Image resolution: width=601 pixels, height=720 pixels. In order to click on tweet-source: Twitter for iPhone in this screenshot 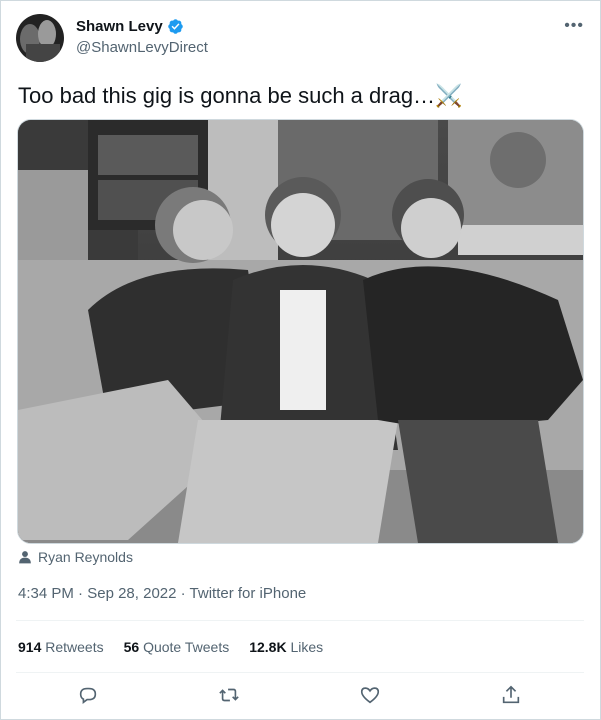, I will do `click(248, 593)`.